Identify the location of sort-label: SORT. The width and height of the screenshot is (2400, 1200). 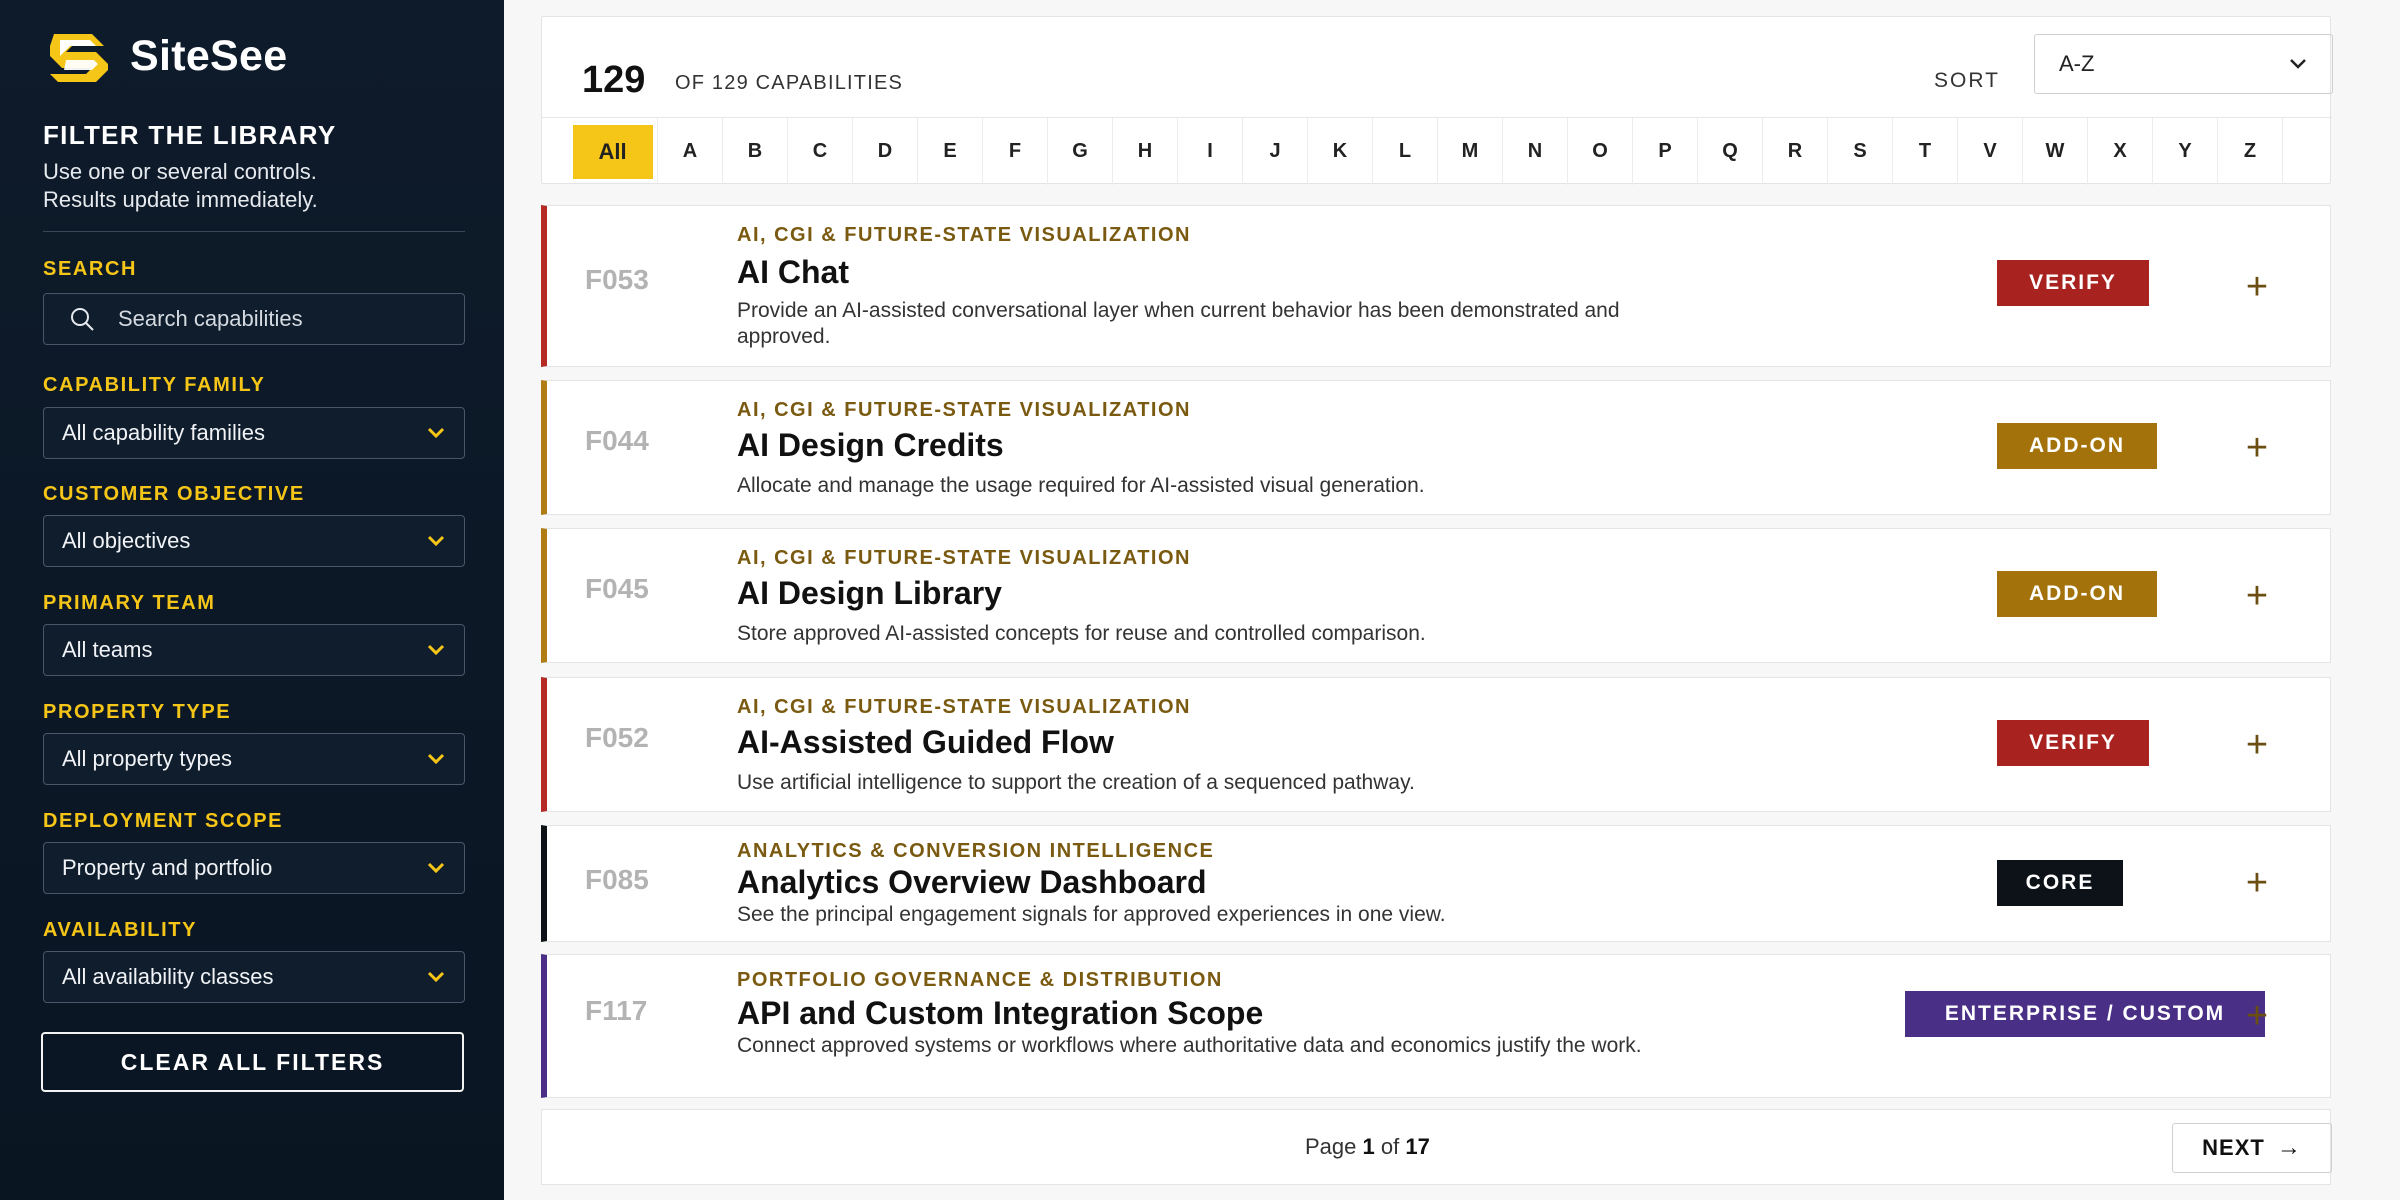
(1967, 80).